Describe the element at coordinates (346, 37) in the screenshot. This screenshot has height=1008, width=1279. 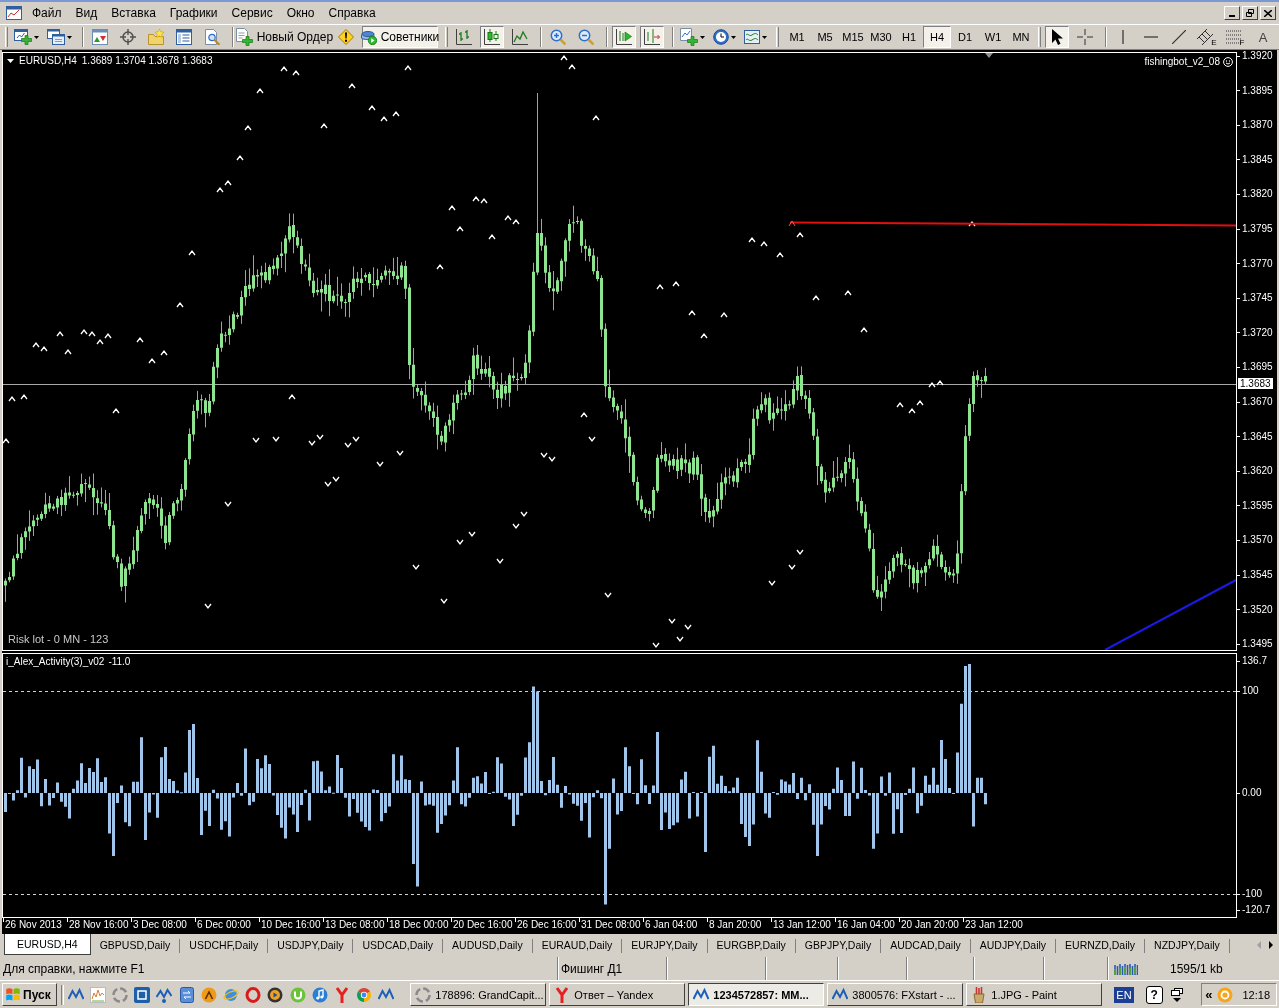
I see `warning-icon` at that location.